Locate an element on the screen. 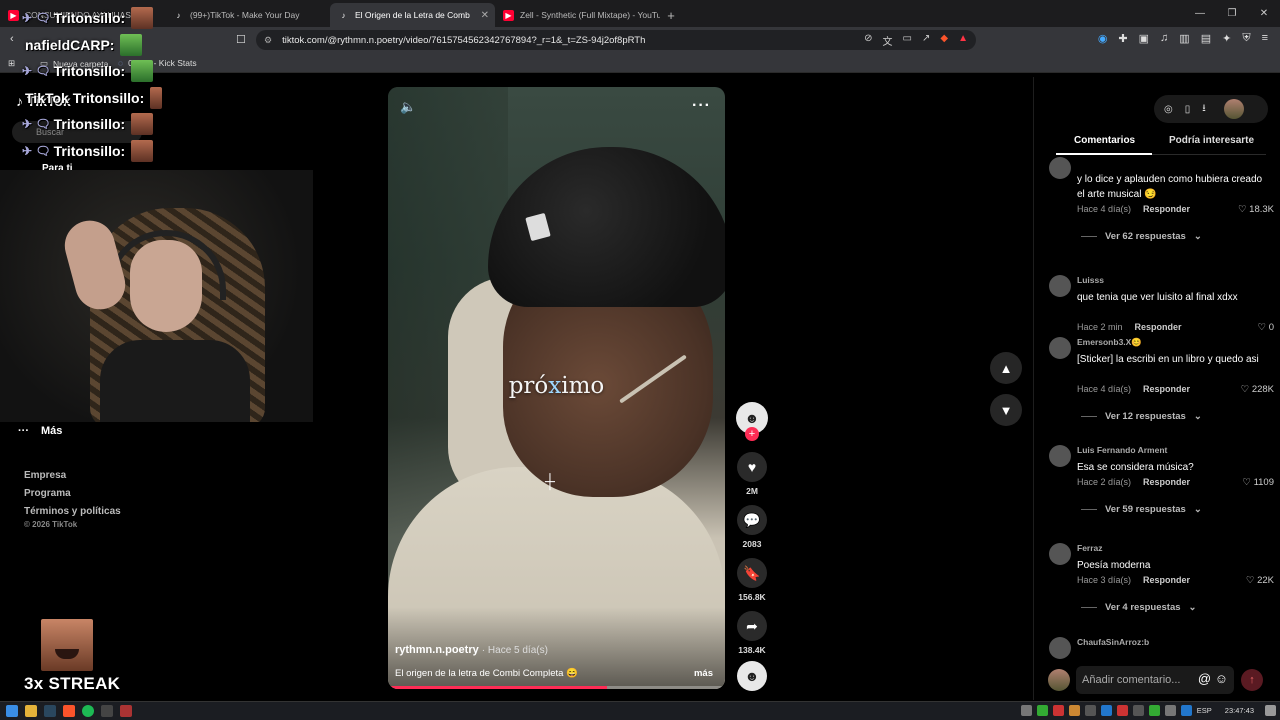 Image resolution: width=1280 pixels, height=720 pixels. mention-icon: @ ☺ is located at coordinates (1213, 678).